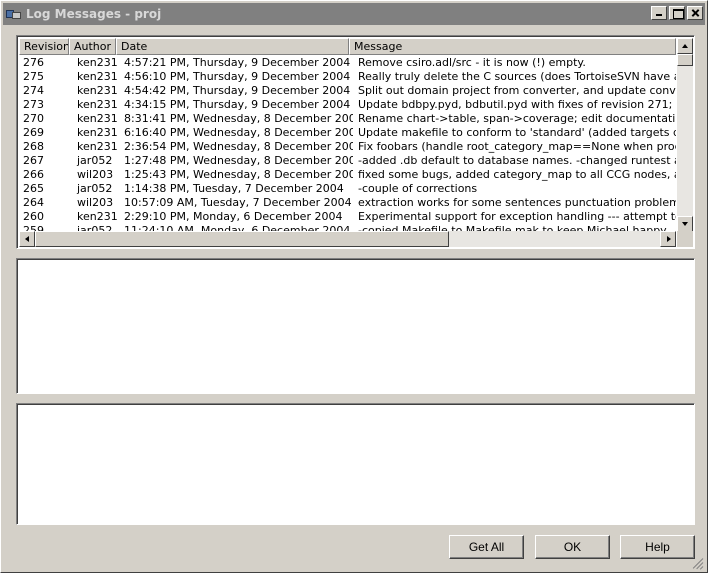 The height and width of the screenshot is (573, 708). What do you see at coordinates (657, 547) in the screenshot?
I see `help-button: Help` at bounding box center [657, 547].